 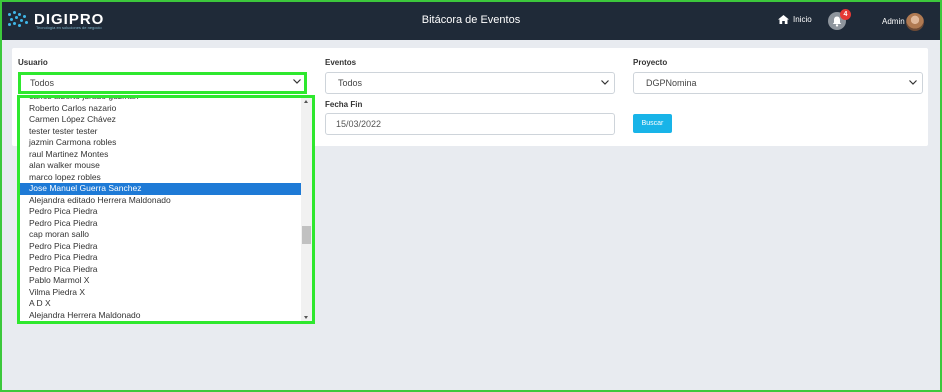 What do you see at coordinates (783, 19) in the screenshot?
I see `home-icon` at bounding box center [783, 19].